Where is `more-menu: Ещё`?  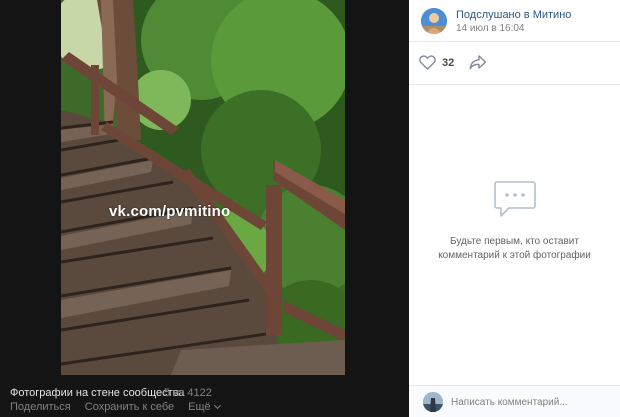
more-menu: Ещё is located at coordinates (204, 407).